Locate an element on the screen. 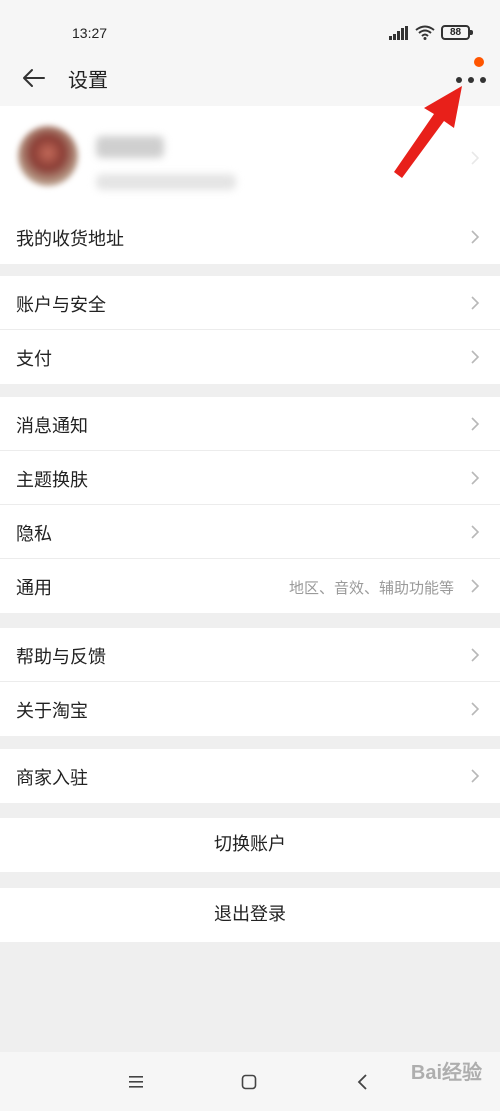 This screenshot has width=500, height=1111. settings-group-account: 账户与安全 支付 is located at coordinates (250, 330).